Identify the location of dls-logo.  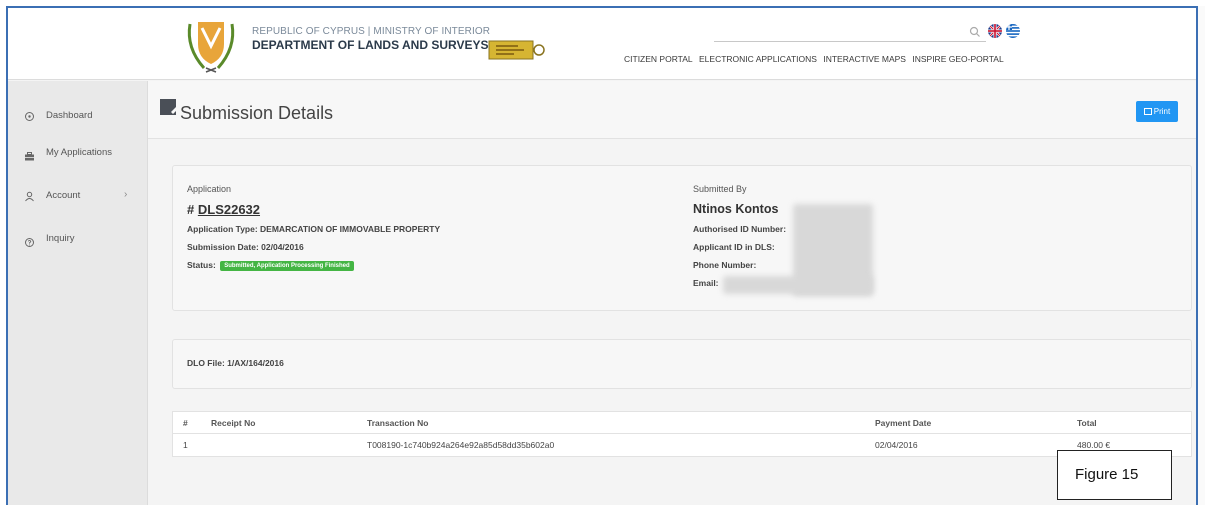
(516, 50).